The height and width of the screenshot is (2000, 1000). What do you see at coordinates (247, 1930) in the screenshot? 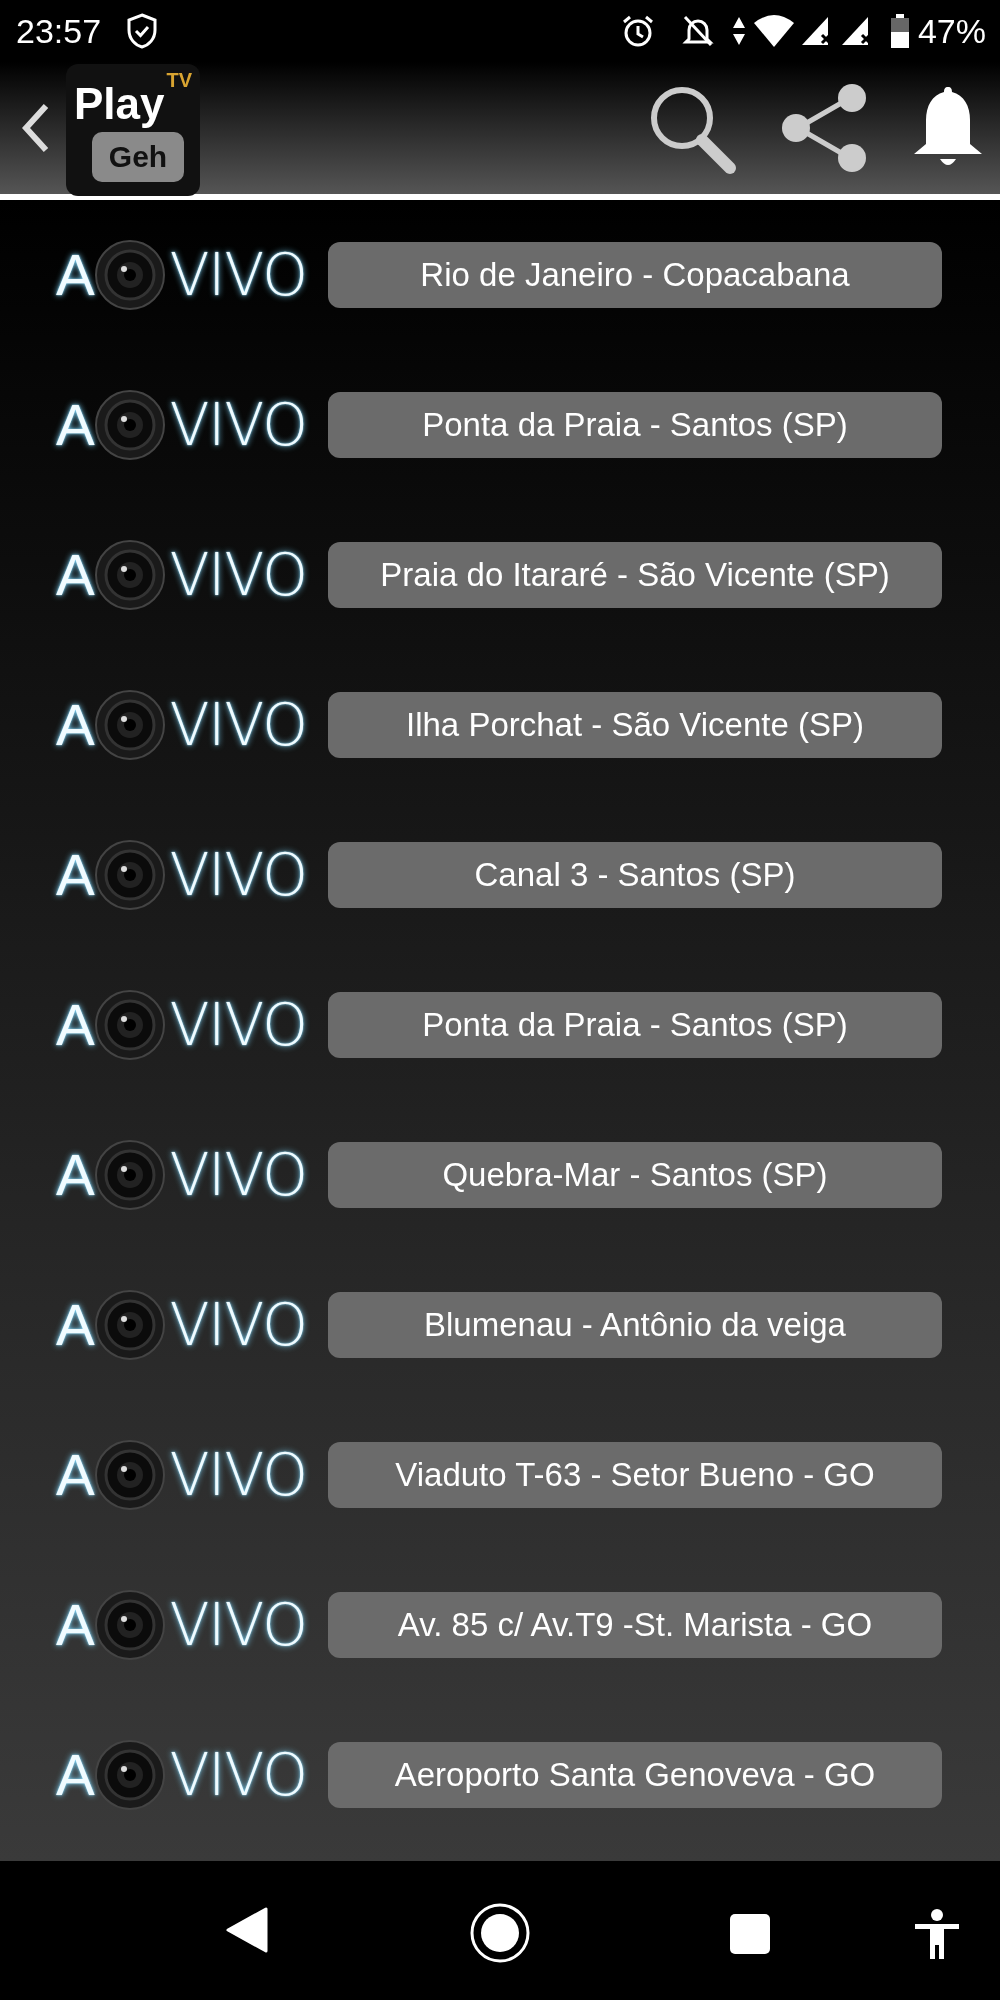
I see `back-nav-icon` at bounding box center [247, 1930].